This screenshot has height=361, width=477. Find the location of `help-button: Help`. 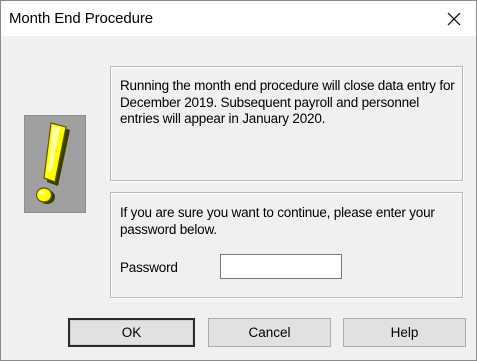

help-button: Help is located at coordinates (404, 332).